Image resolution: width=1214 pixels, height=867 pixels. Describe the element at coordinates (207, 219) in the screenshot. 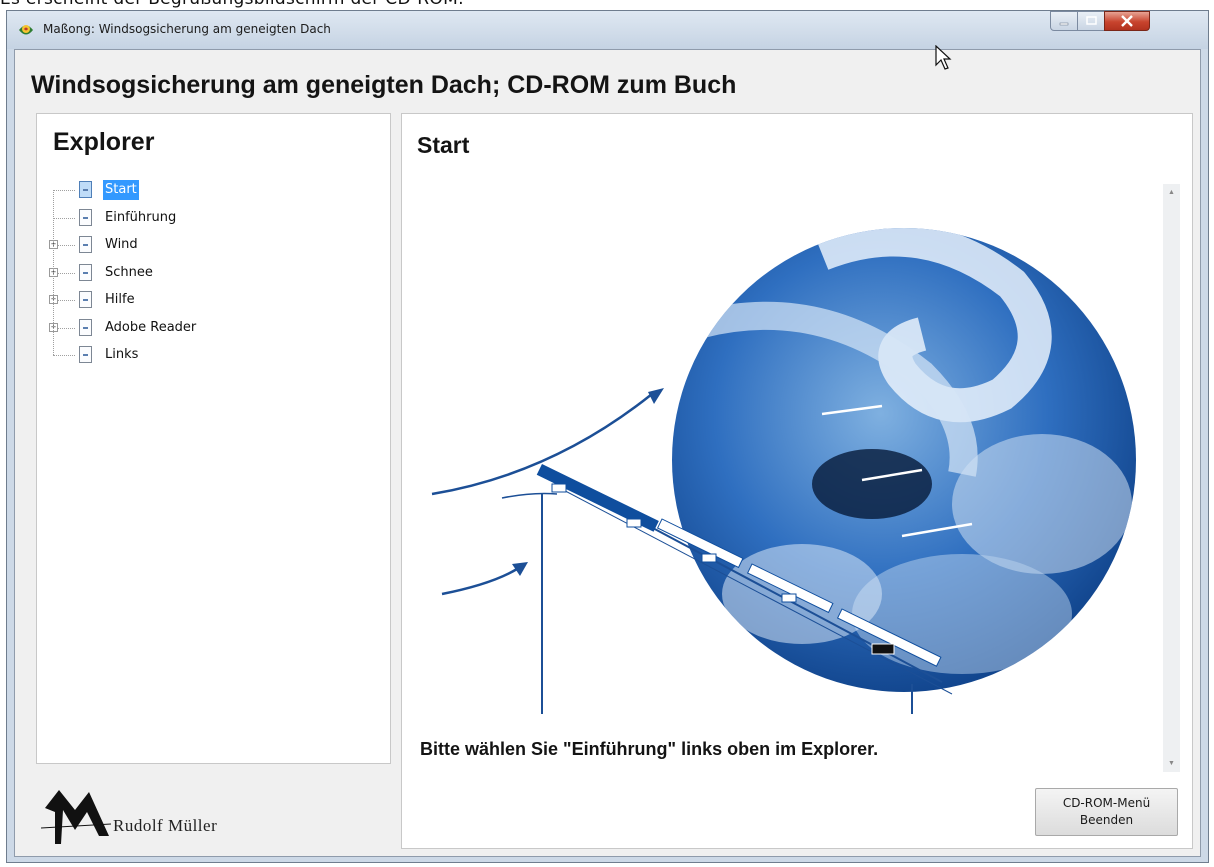

I see `tree-item: Einführung` at that location.